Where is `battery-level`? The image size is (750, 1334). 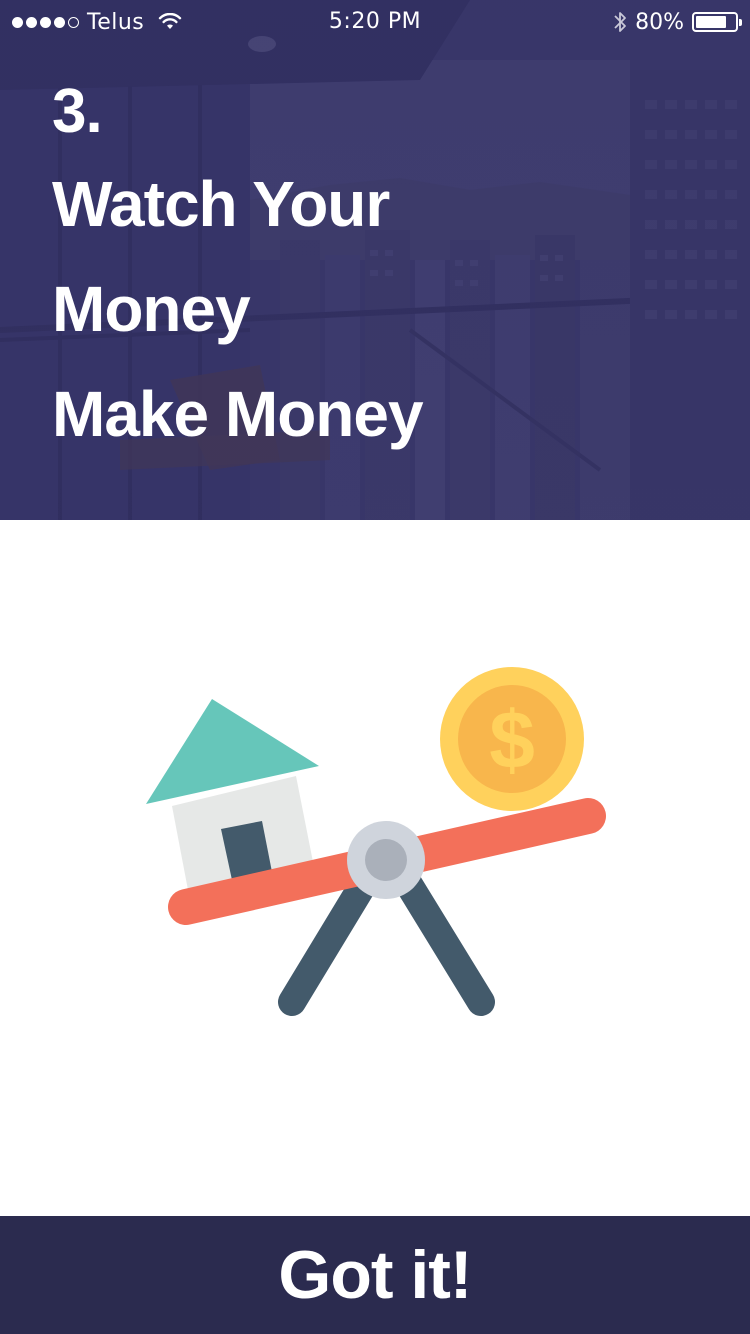 battery-level is located at coordinates (711, 22).